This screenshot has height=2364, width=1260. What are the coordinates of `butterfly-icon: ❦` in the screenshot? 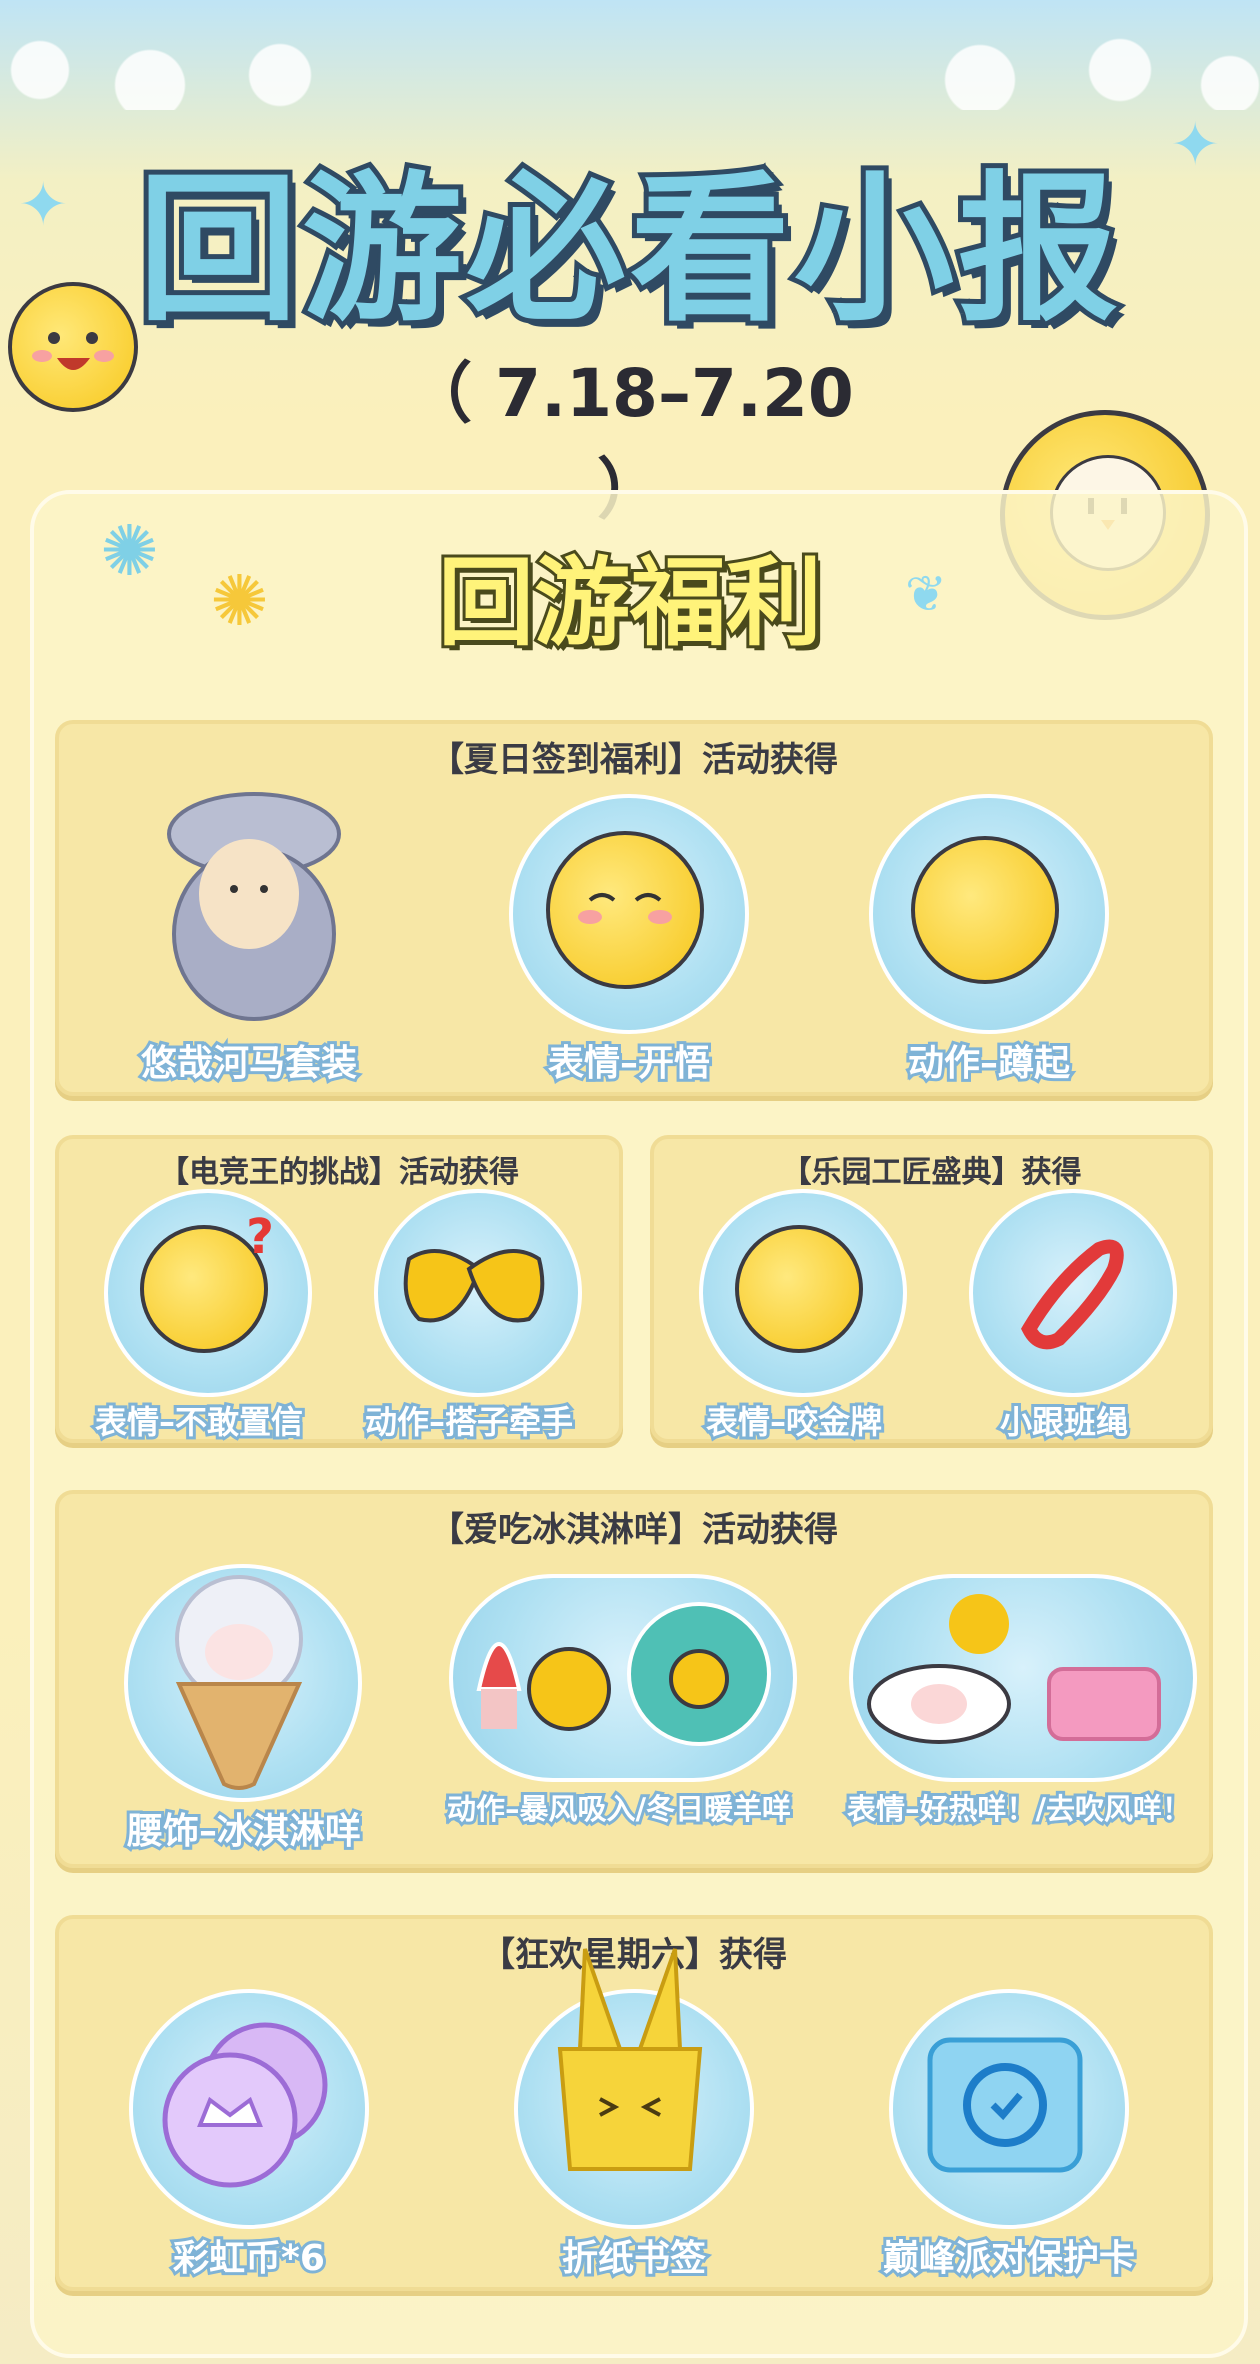 It's located at (926, 594).